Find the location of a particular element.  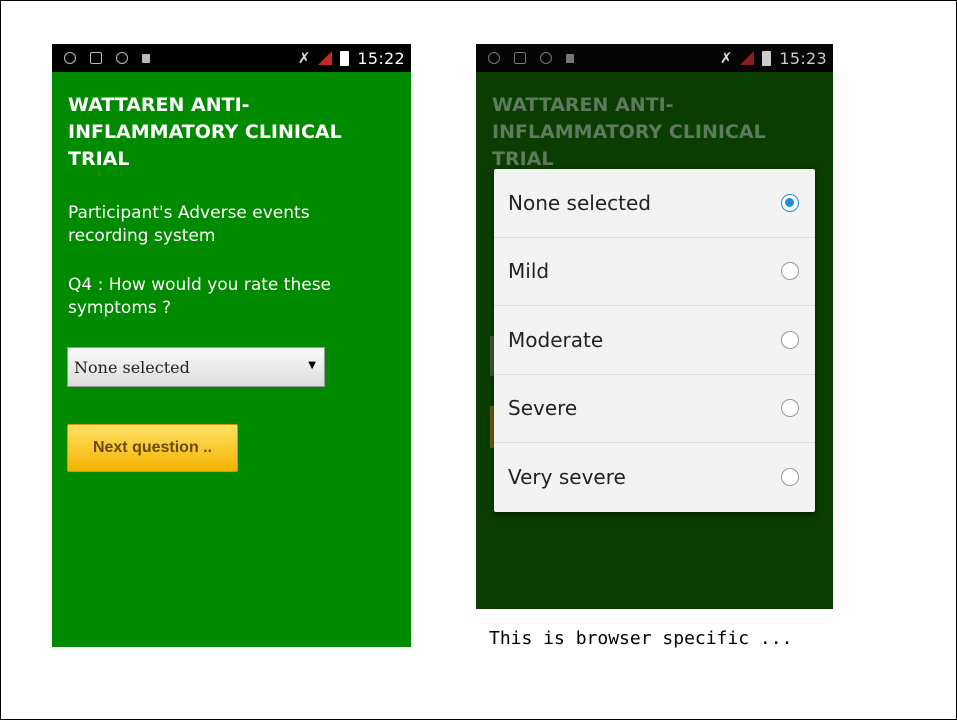

next-question-button: Next question .. is located at coordinates (152, 448).